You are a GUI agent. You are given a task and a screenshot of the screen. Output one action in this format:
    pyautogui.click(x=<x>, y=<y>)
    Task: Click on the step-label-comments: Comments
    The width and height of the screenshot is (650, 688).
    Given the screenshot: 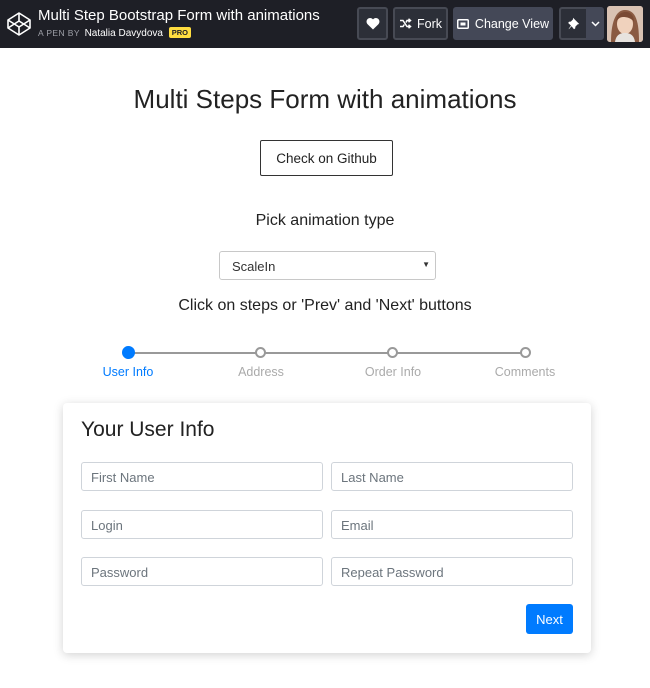 What is the action you would take?
    pyautogui.click(x=525, y=372)
    